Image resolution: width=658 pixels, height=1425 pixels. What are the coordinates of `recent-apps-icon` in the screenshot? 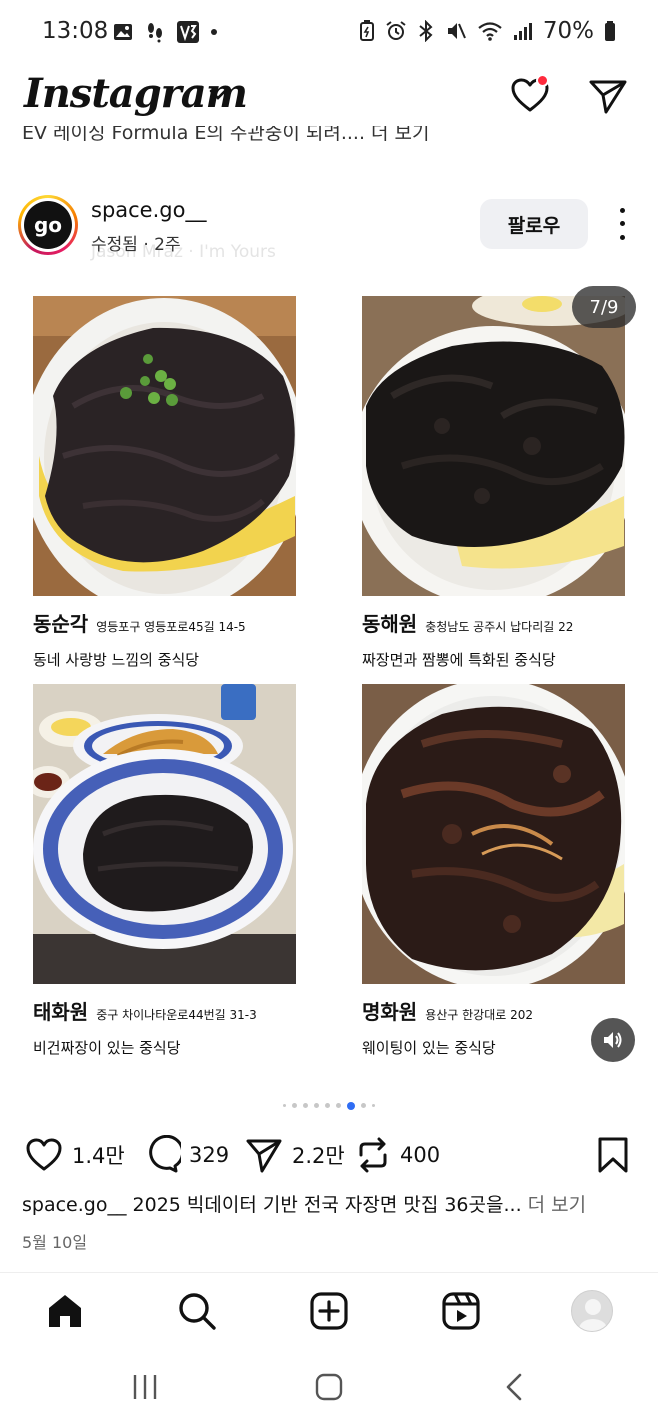 It's located at (145, 1387).